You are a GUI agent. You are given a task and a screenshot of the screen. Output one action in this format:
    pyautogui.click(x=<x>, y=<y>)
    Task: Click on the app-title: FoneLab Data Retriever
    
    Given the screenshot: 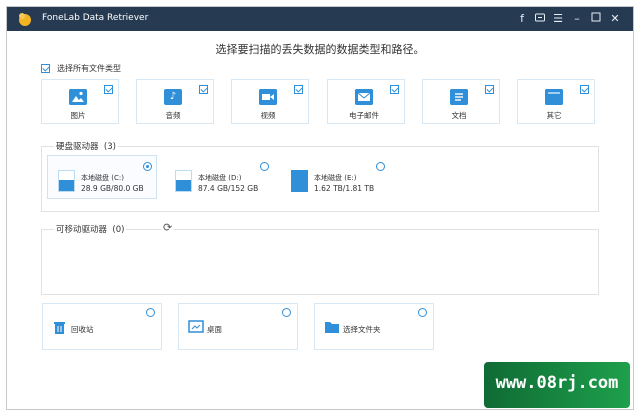 What is the action you would take?
    pyautogui.click(x=95, y=18)
    